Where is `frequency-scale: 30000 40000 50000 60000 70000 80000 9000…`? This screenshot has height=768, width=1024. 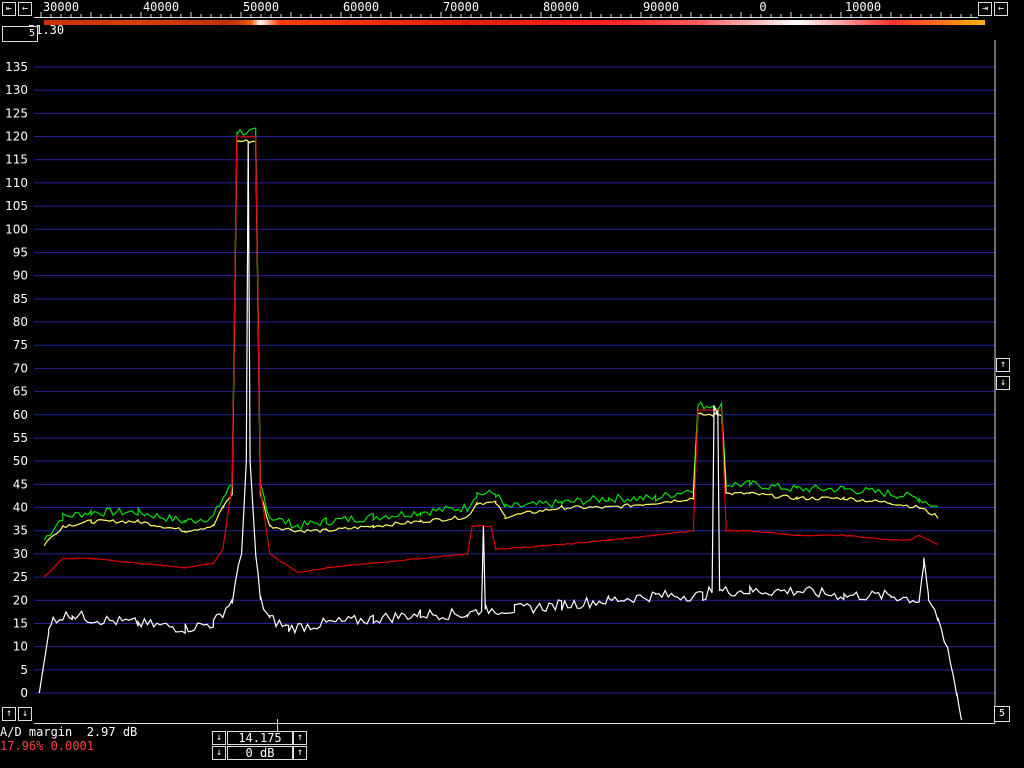 frequency-scale: 30000 40000 50000 60000 70000 80000 9000… is located at coordinates (506, 9).